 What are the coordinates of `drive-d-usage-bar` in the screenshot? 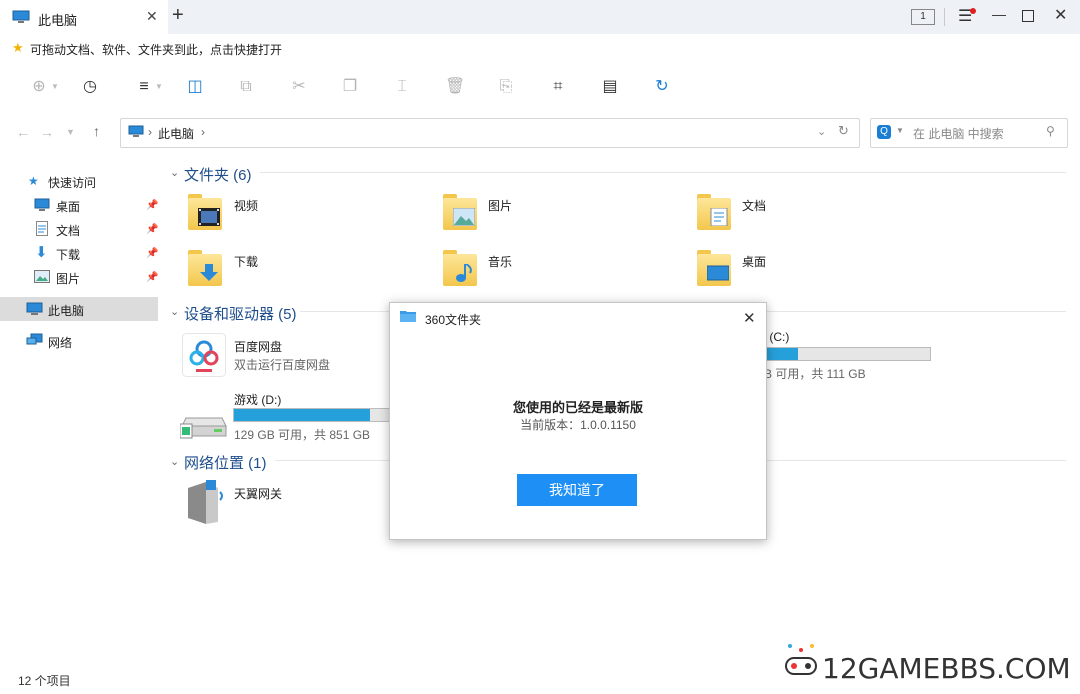 It's located at (314, 415).